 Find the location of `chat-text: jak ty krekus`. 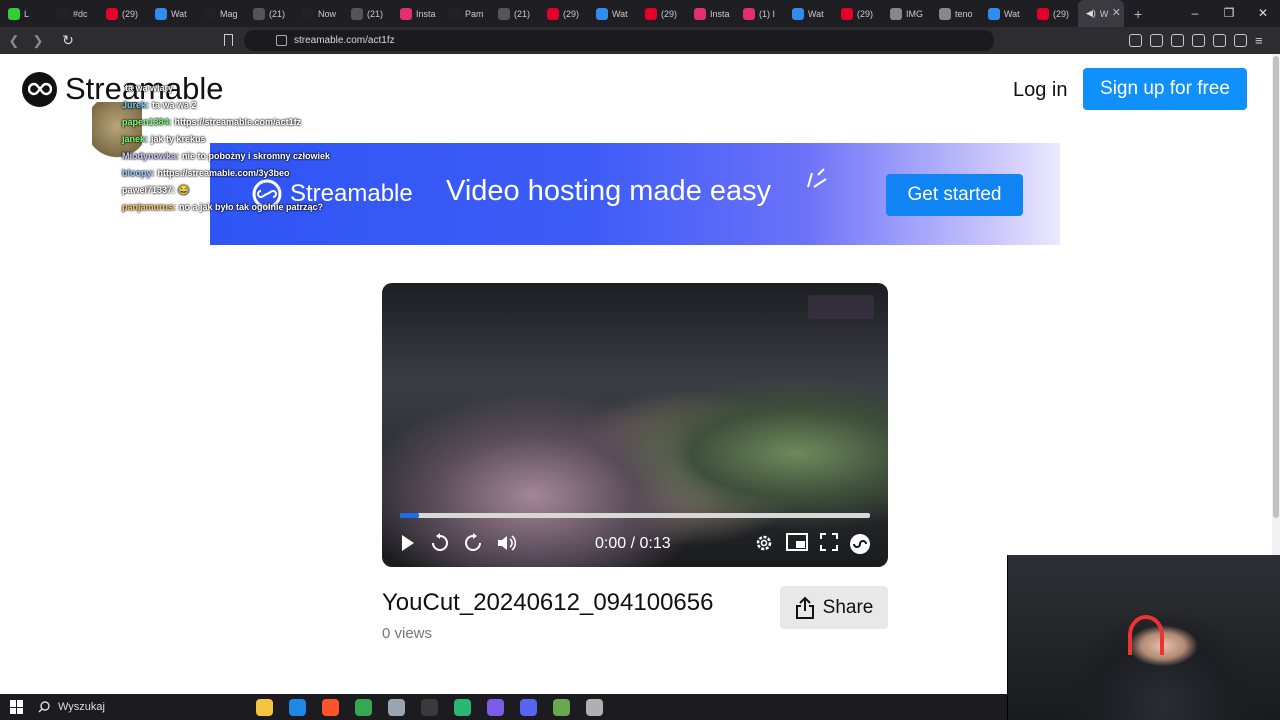

chat-text: jak ty krekus is located at coordinates (178, 139).